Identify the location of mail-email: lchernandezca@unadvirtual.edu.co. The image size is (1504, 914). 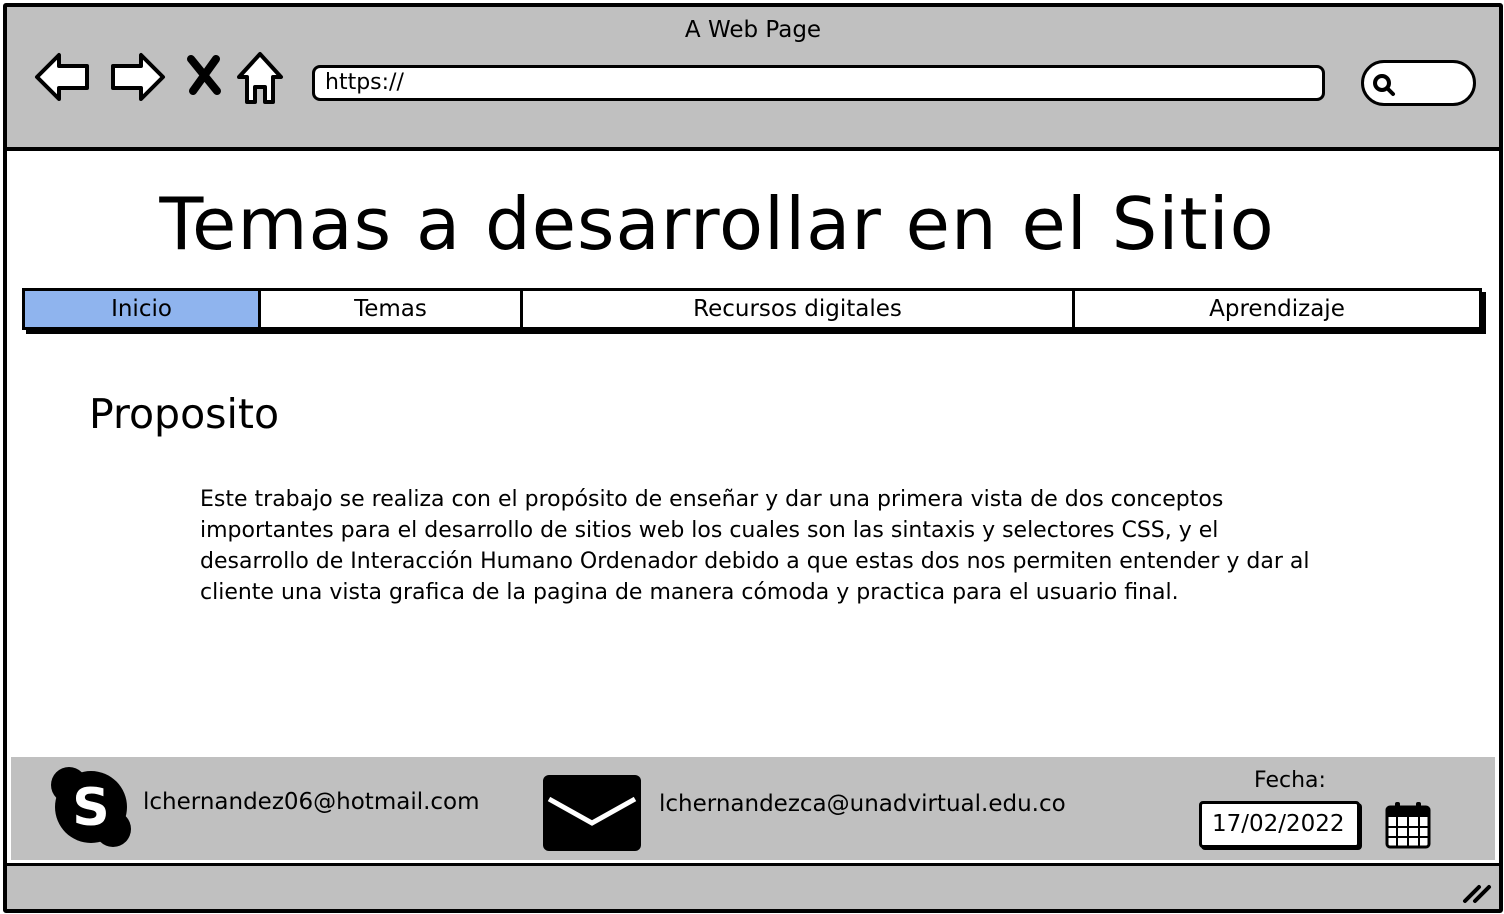
(862, 804).